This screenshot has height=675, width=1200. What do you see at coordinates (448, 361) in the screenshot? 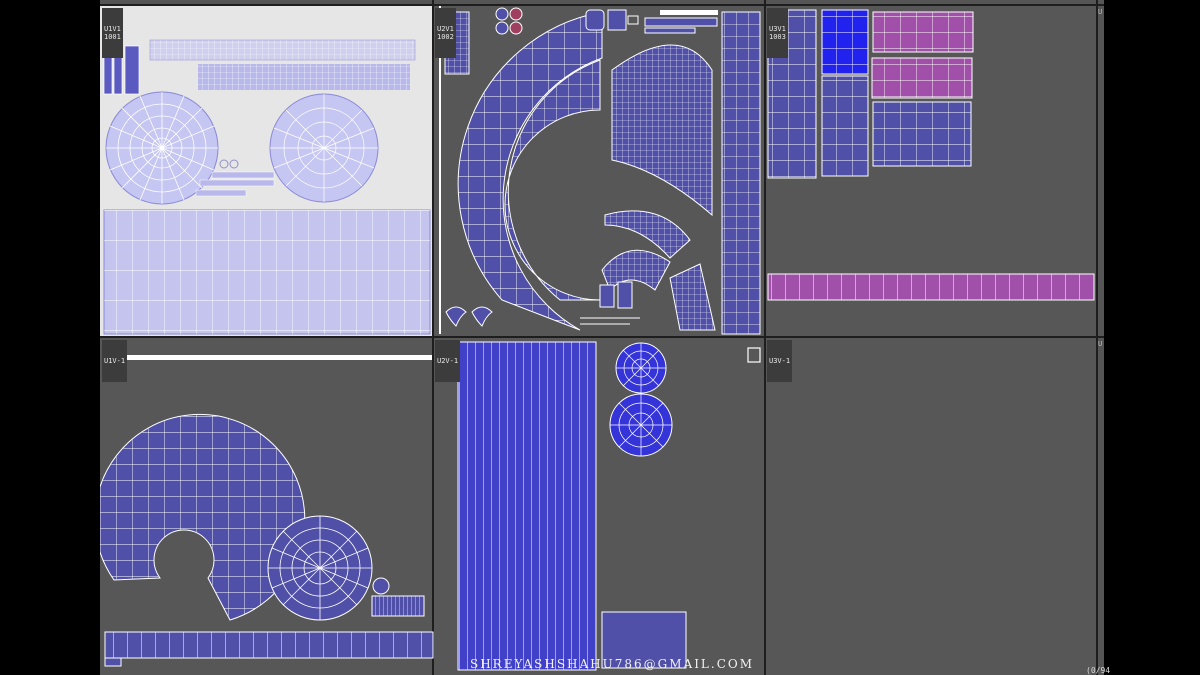
I see `tile-label-u2vm1: U2V-1` at bounding box center [448, 361].